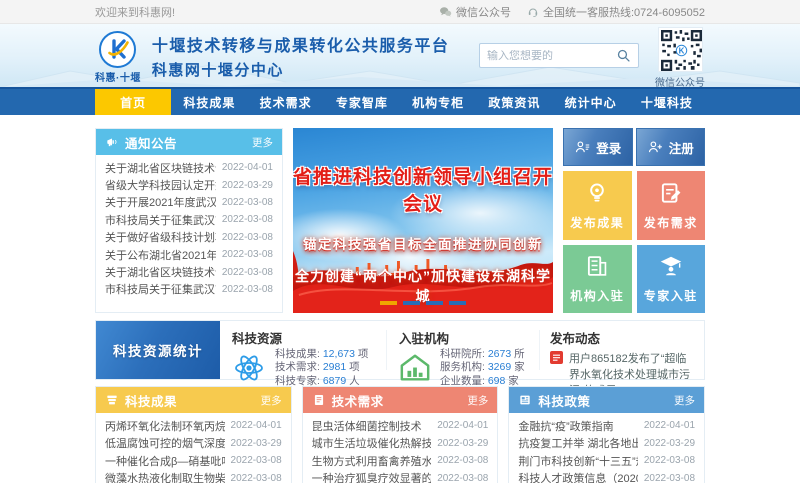 The height and width of the screenshot is (483, 800). I want to click on megaphone-icon, so click(112, 142).